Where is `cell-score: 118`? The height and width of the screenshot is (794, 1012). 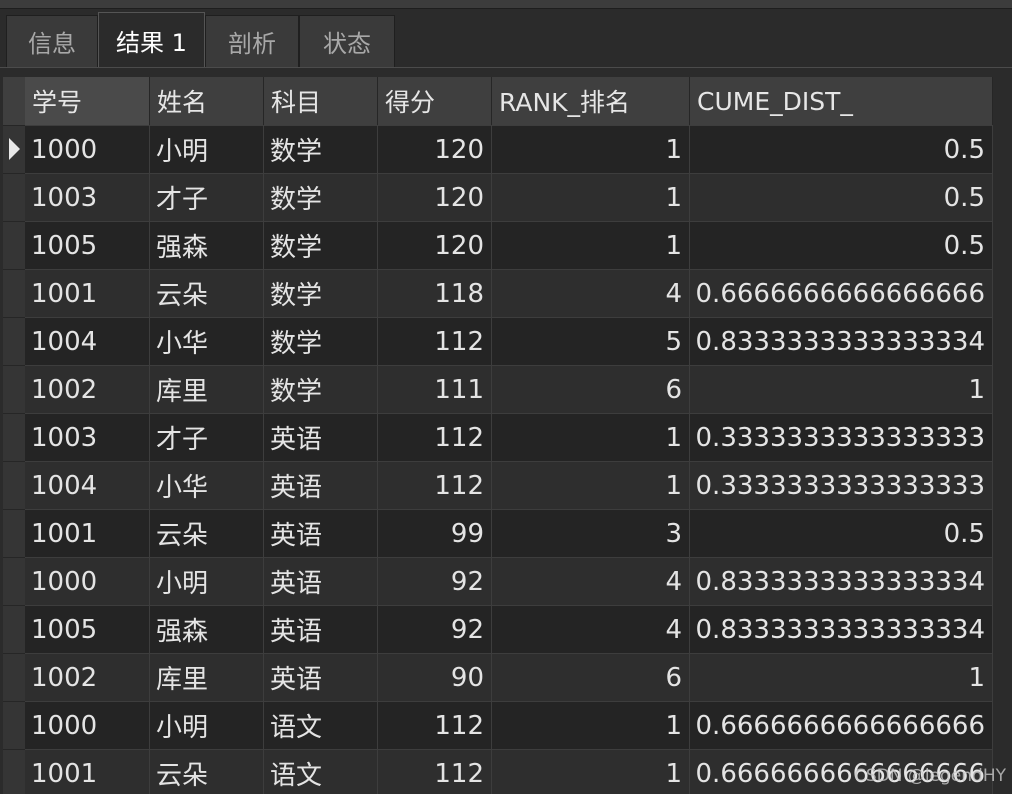
cell-score: 118 is located at coordinates (435, 293).